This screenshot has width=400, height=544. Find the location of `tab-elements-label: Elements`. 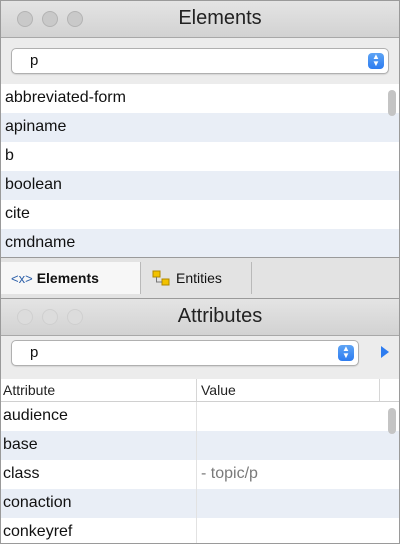

tab-elements-label: Elements is located at coordinates (67, 278).